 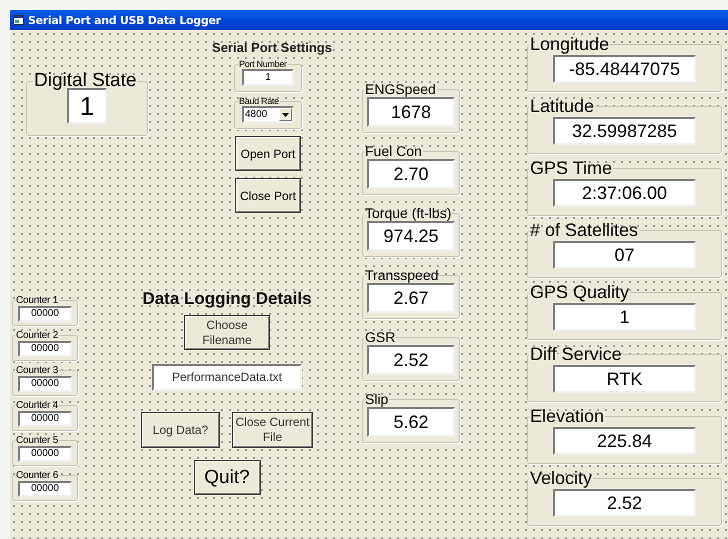 I want to click on readout-field: 225.84, so click(x=624, y=441).